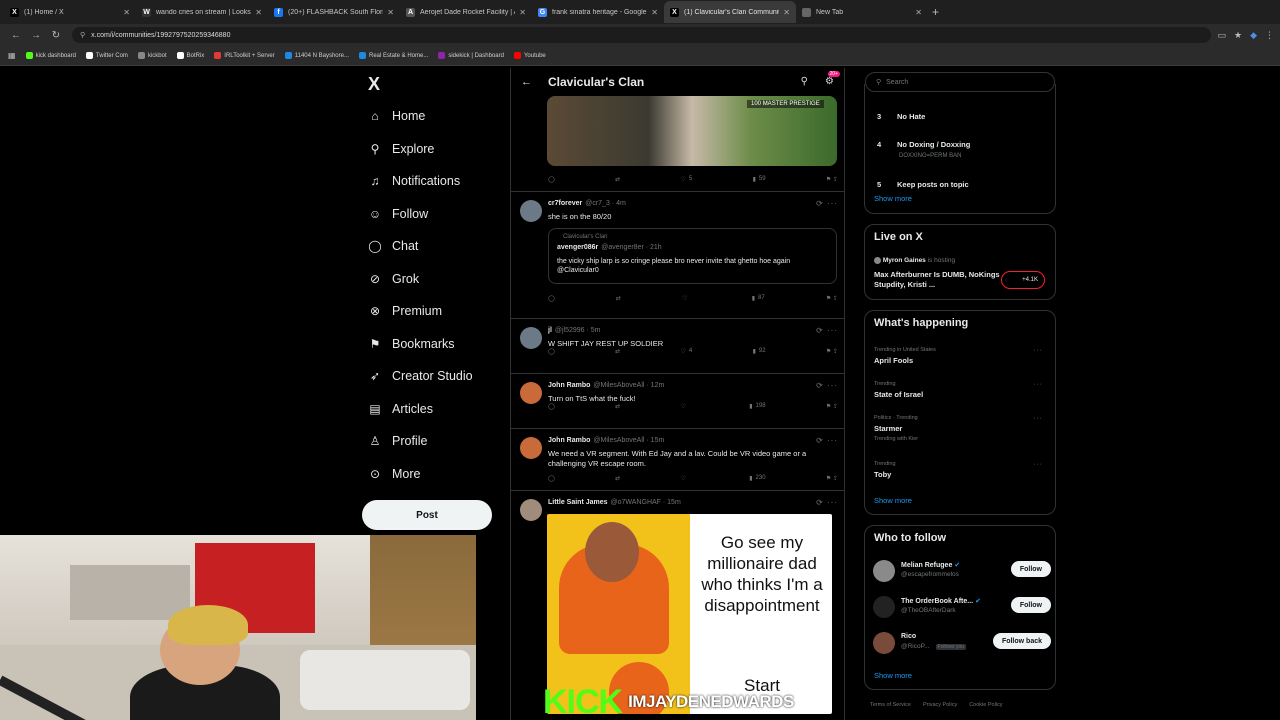 The width and height of the screenshot is (1280, 720). What do you see at coordinates (244, 55) in the screenshot?
I see `bookmark-item: IRLToolkit + Server` at bounding box center [244, 55].